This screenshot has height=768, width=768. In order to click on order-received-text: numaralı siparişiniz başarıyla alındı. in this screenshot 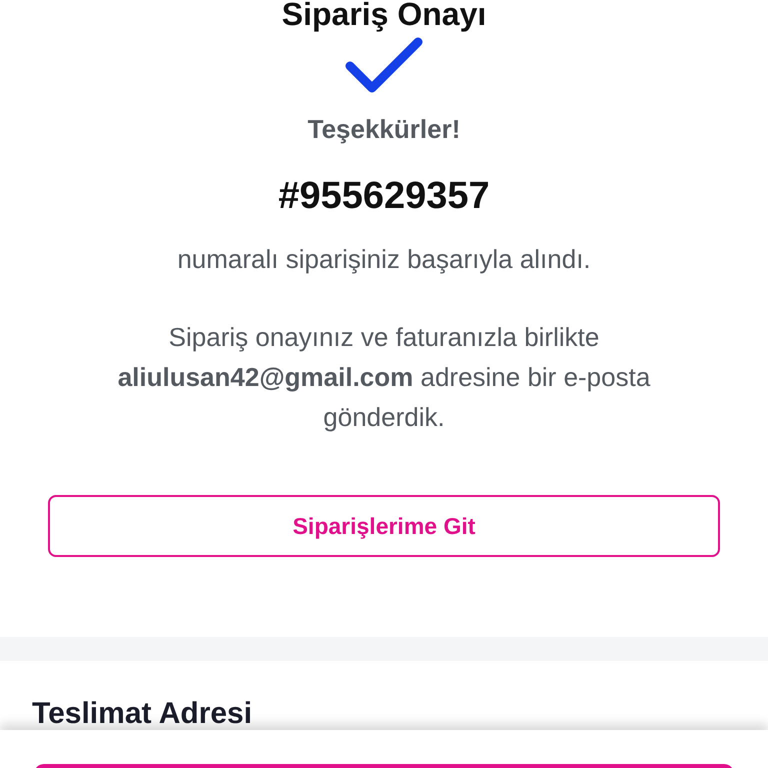, I will do `click(384, 259)`.